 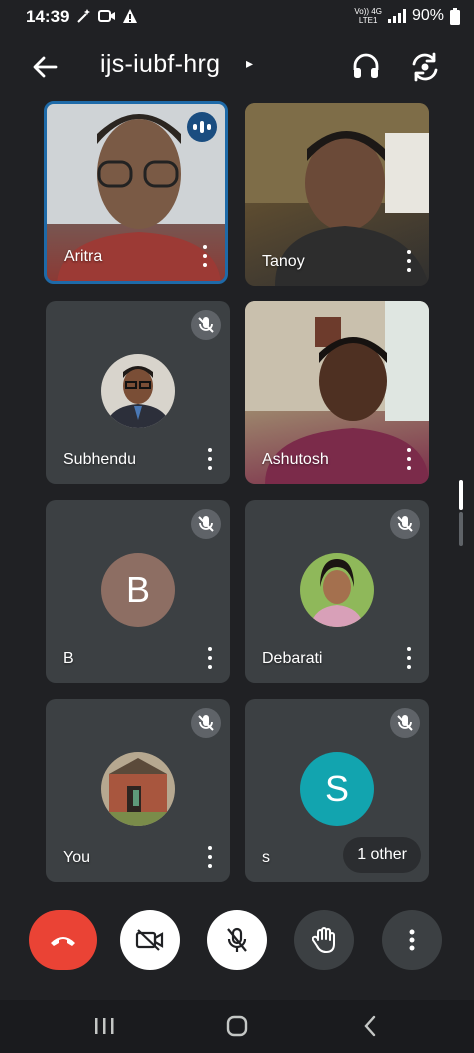 What do you see at coordinates (160, 64) in the screenshot?
I see `meeting-code-title: ijs-iubf-hrg` at bounding box center [160, 64].